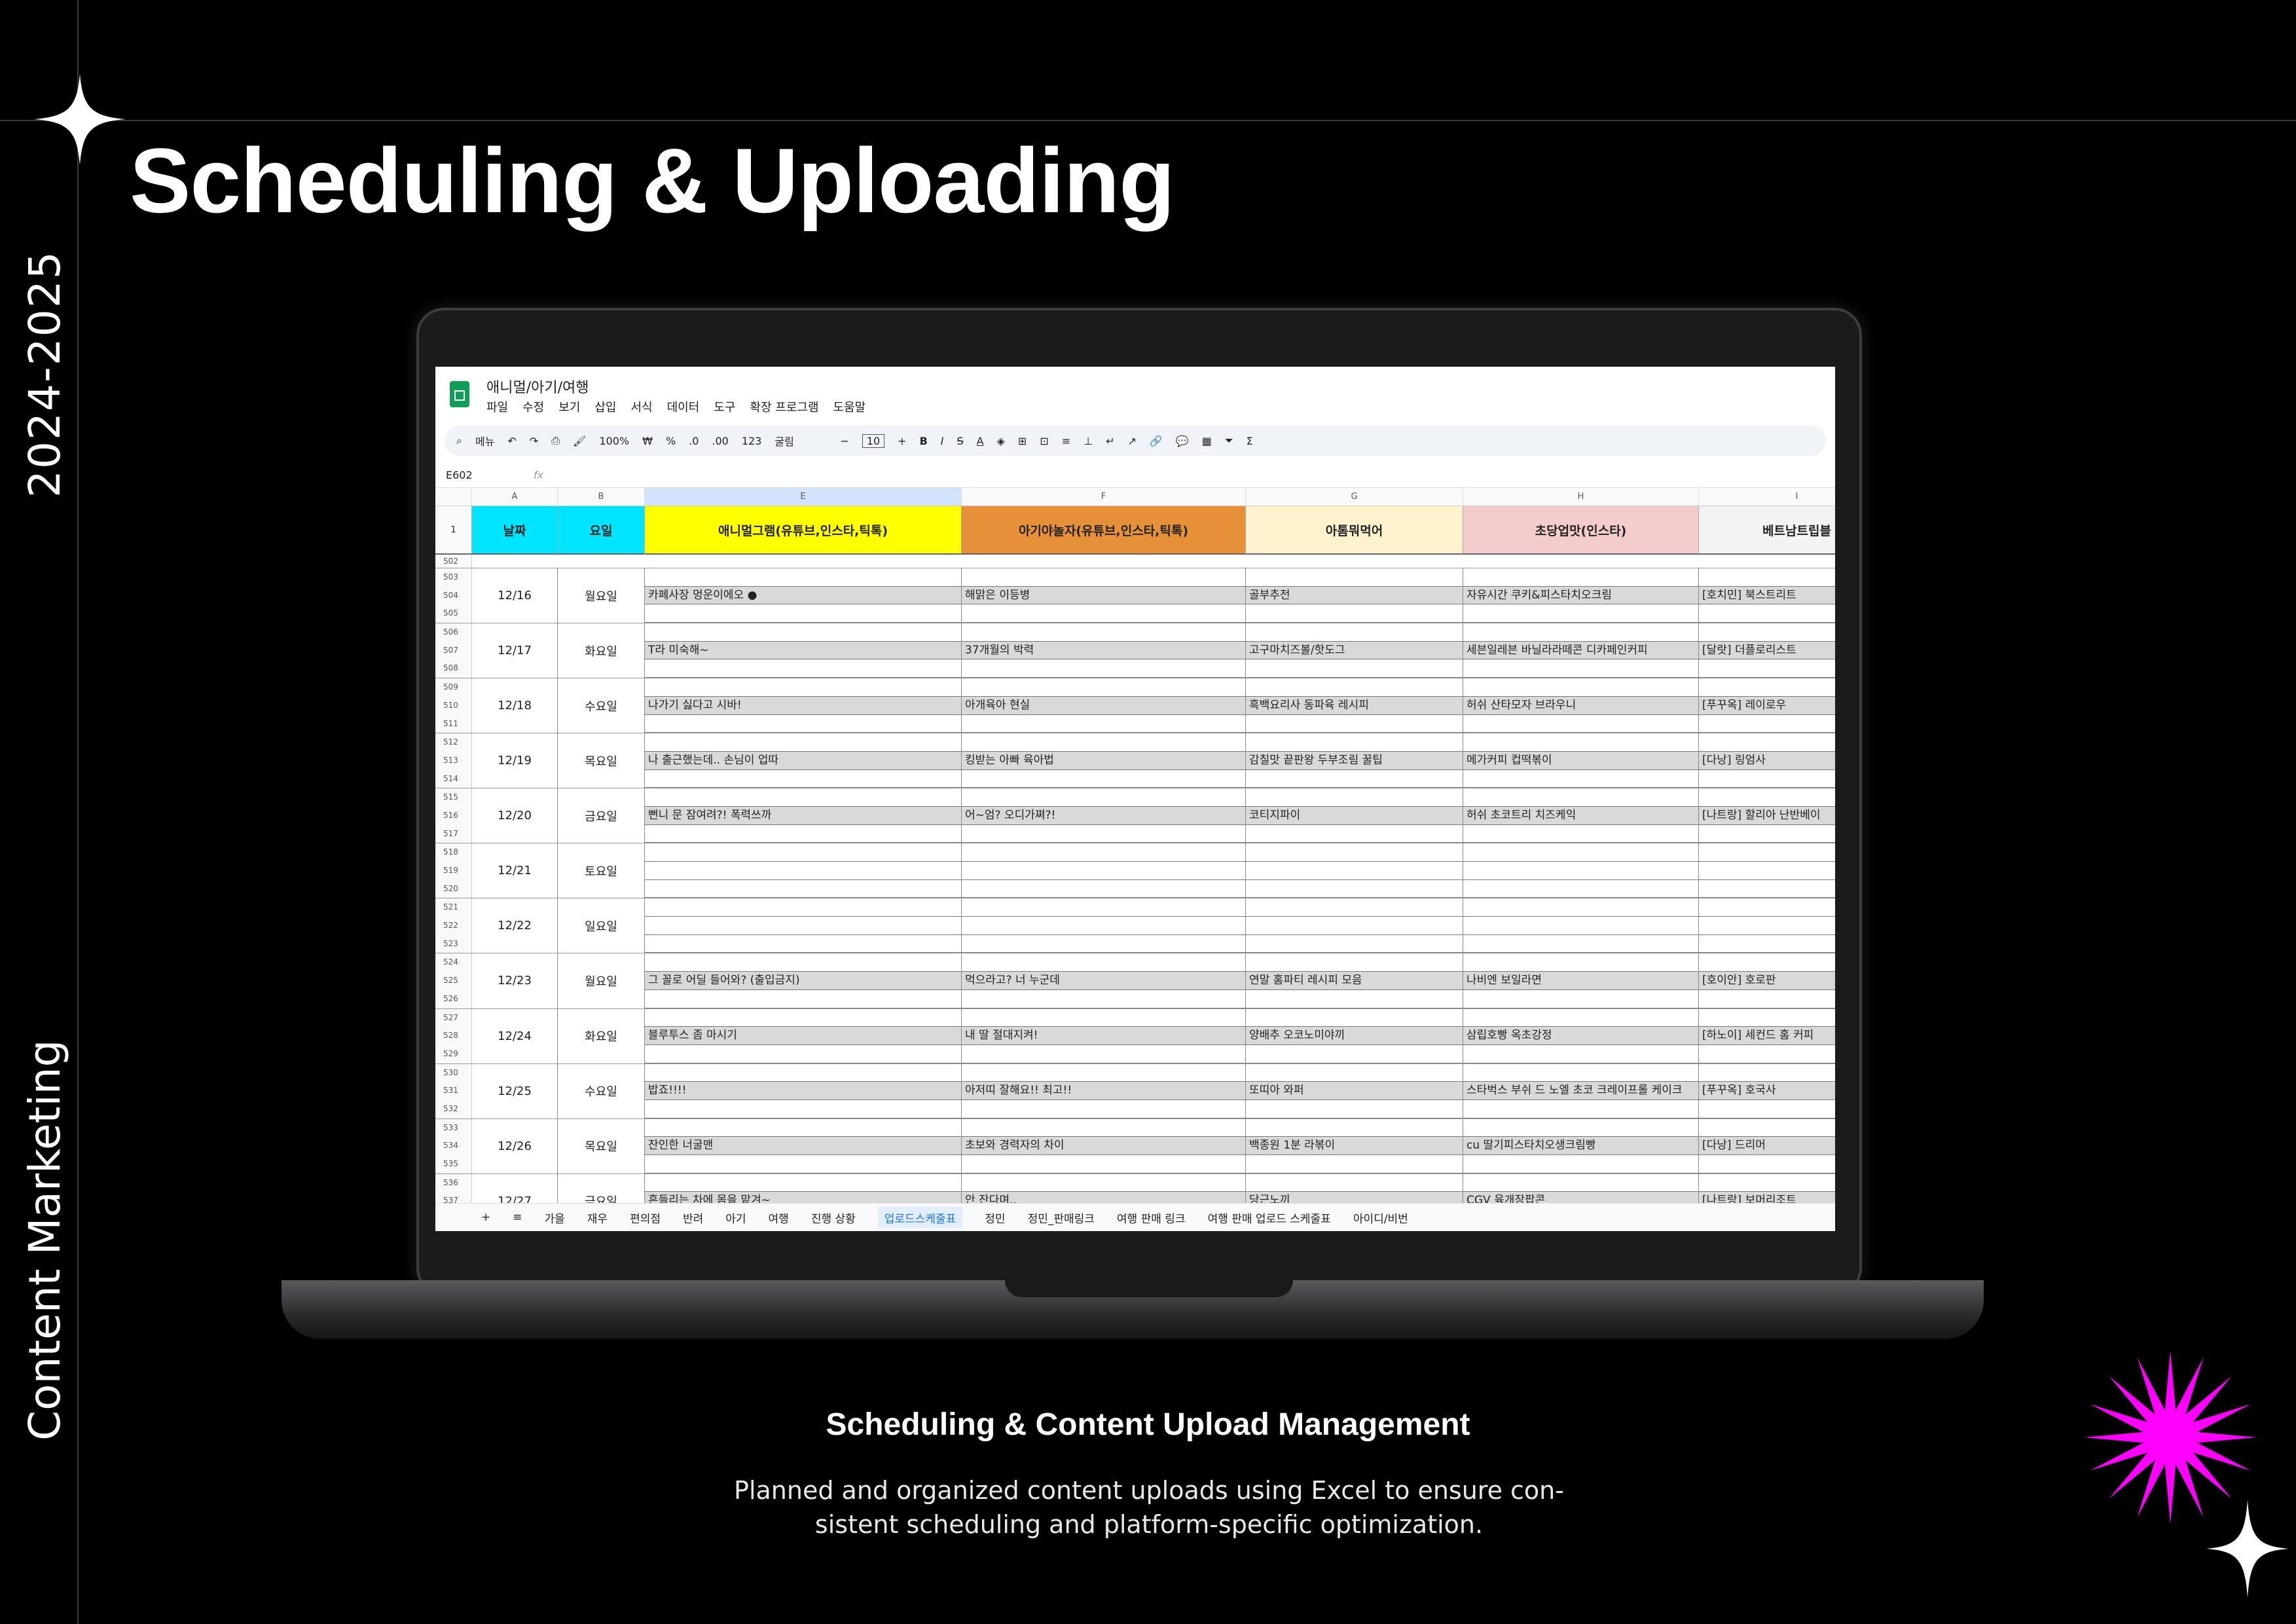 The width and height of the screenshot is (2296, 1624). I want to click on cell: cu 딸기피스타치오생크림빵, so click(1580, 1146).